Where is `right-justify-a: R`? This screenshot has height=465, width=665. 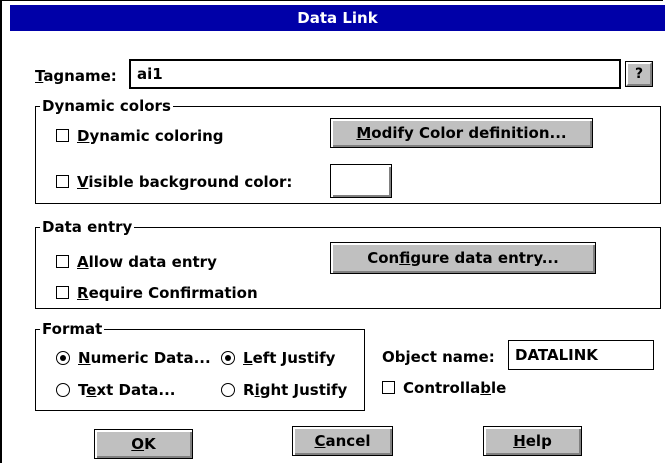 right-justify-a: R is located at coordinates (249, 390).